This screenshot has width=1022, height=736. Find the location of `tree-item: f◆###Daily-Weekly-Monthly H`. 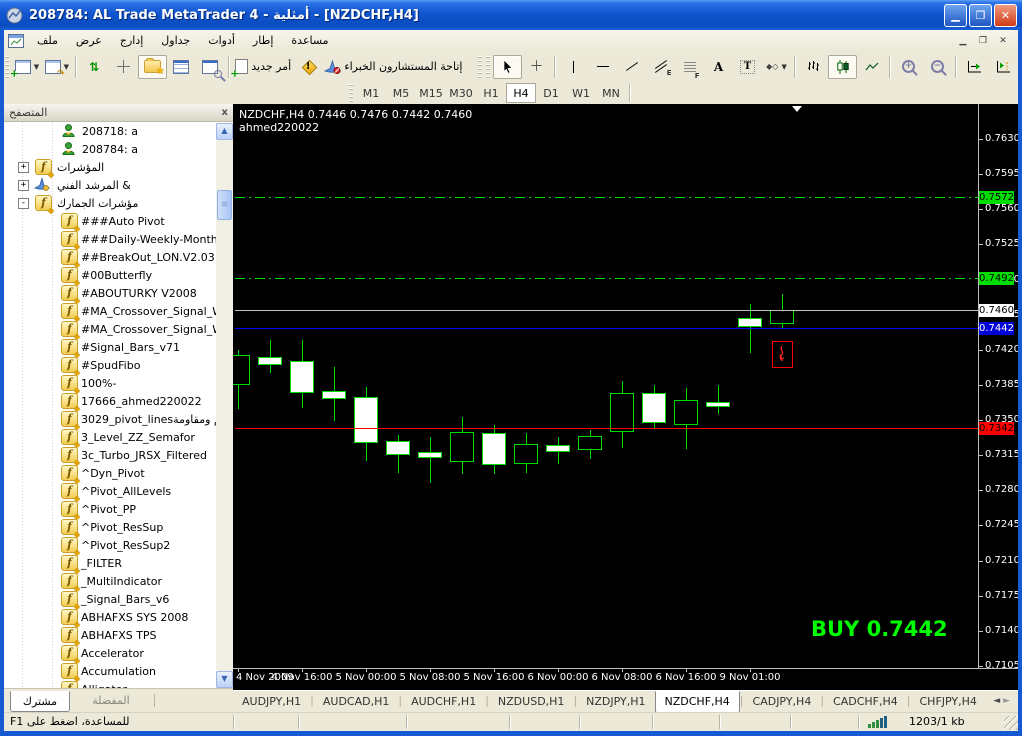

tree-item: f◆###Daily-Weekly-Monthly H is located at coordinates (110, 240).